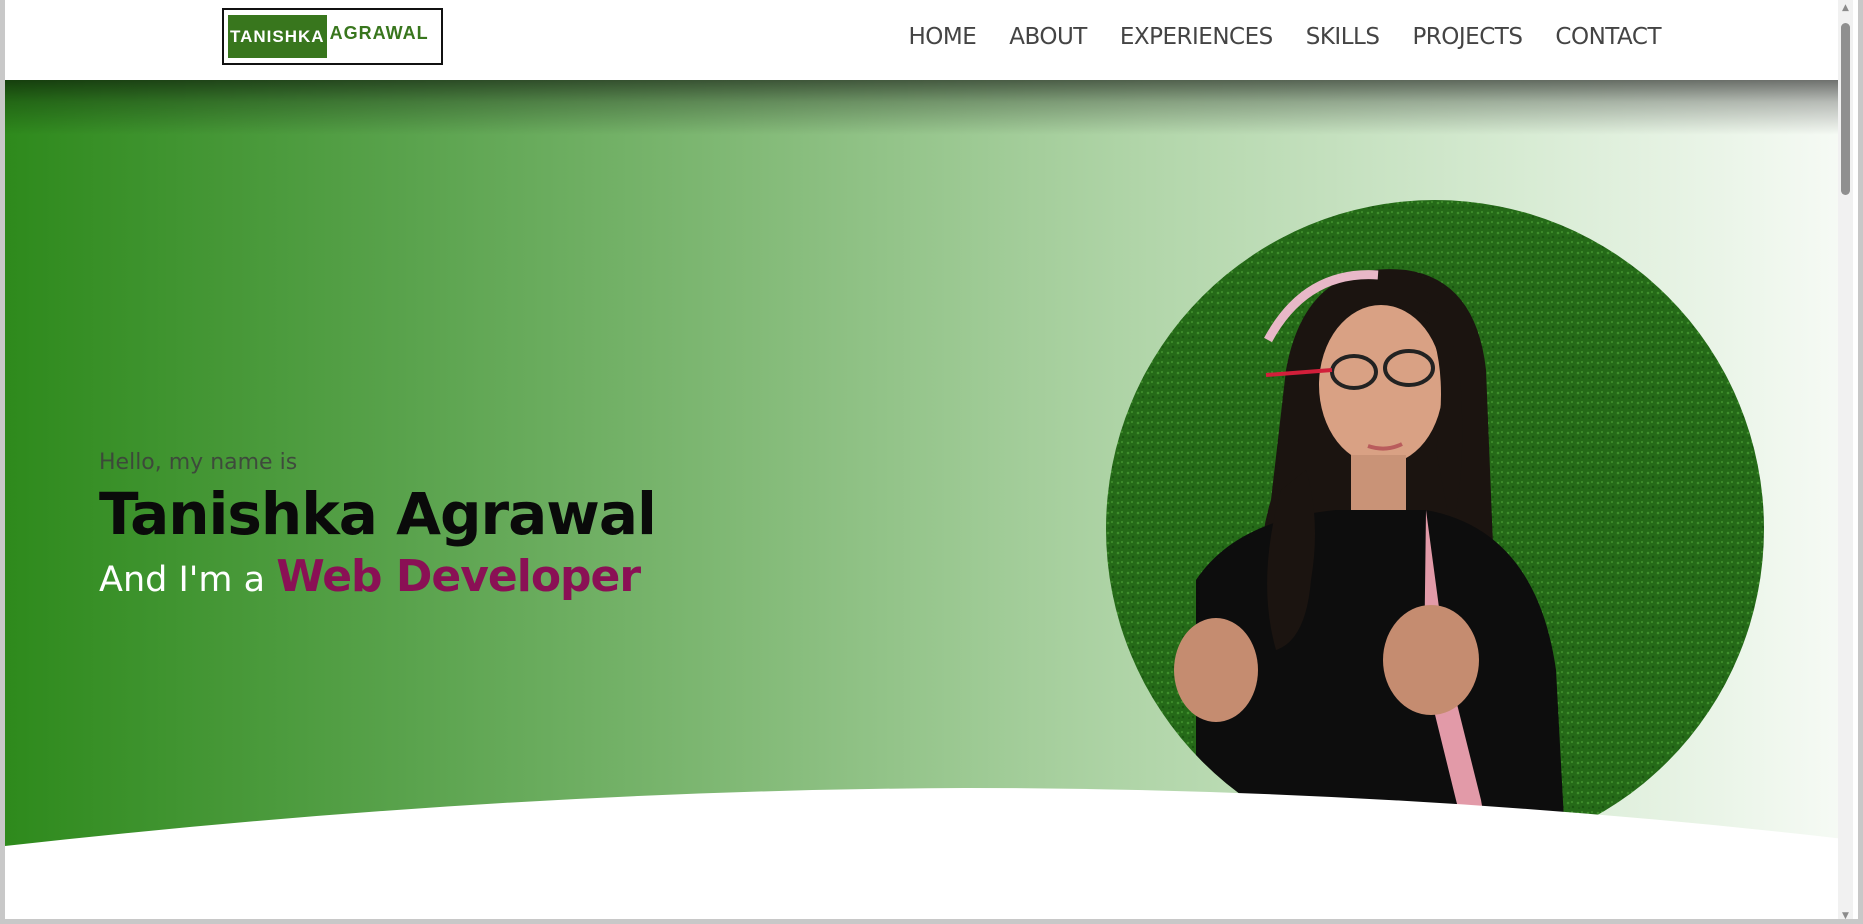 Image resolution: width=1863 pixels, height=924 pixels. I want to click on site-logo: TANISHKA AGRAWAL, so click(332, 36).